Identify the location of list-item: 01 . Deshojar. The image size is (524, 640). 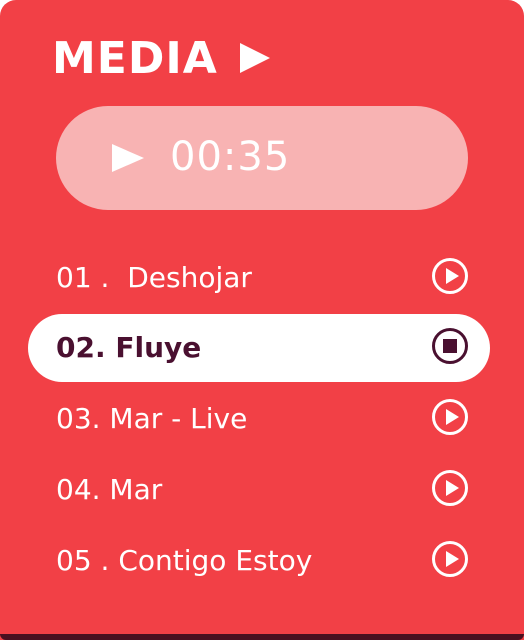
(259, 278).